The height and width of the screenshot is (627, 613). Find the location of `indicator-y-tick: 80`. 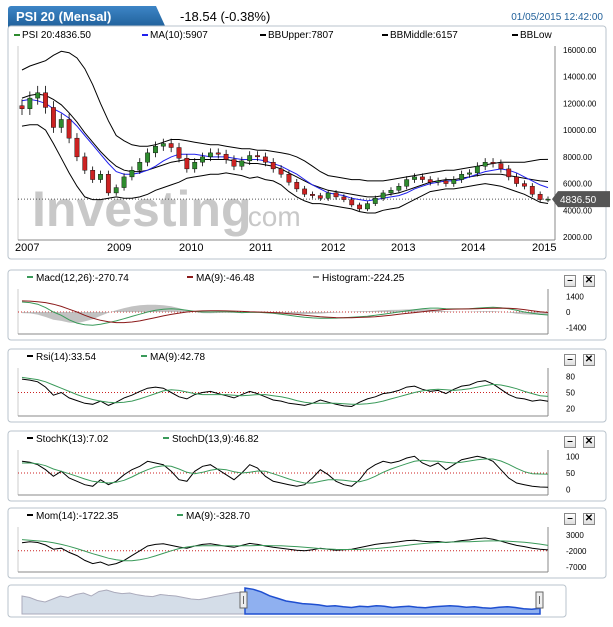

indicator-y-tick: 80 is located at coordinates (570, 376).